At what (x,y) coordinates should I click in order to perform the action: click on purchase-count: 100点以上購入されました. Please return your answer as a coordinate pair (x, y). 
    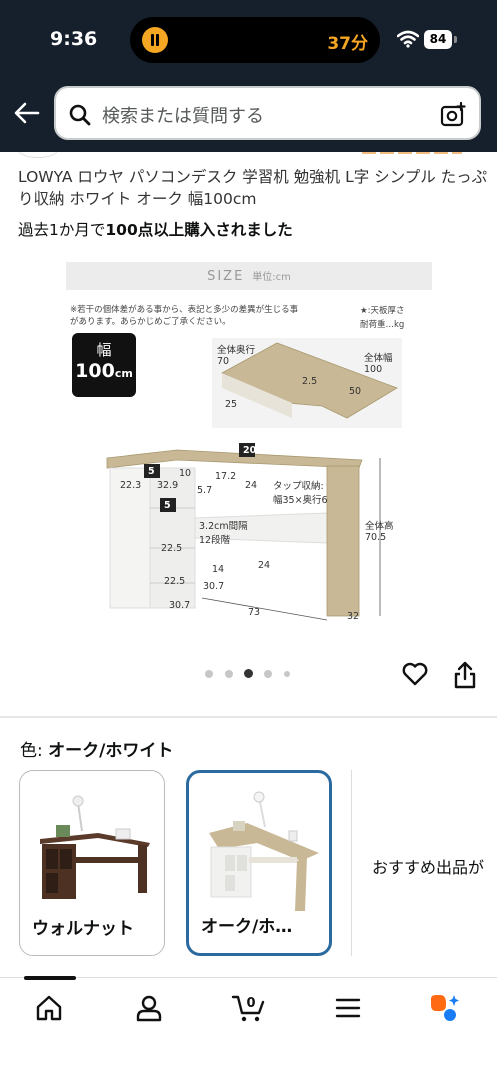
    Looking at the image, I should click on (199, 230).